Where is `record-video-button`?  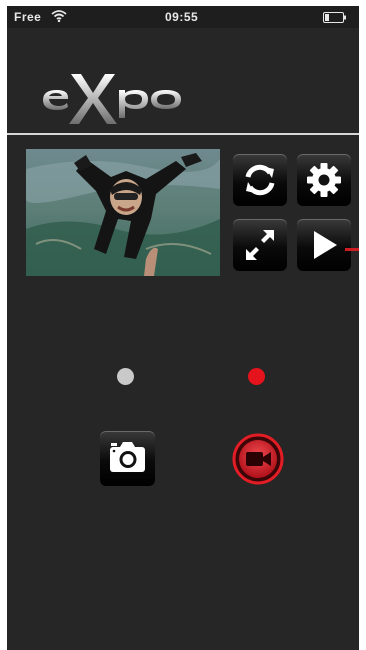
record-video-button is located at coordinates (258, 459).